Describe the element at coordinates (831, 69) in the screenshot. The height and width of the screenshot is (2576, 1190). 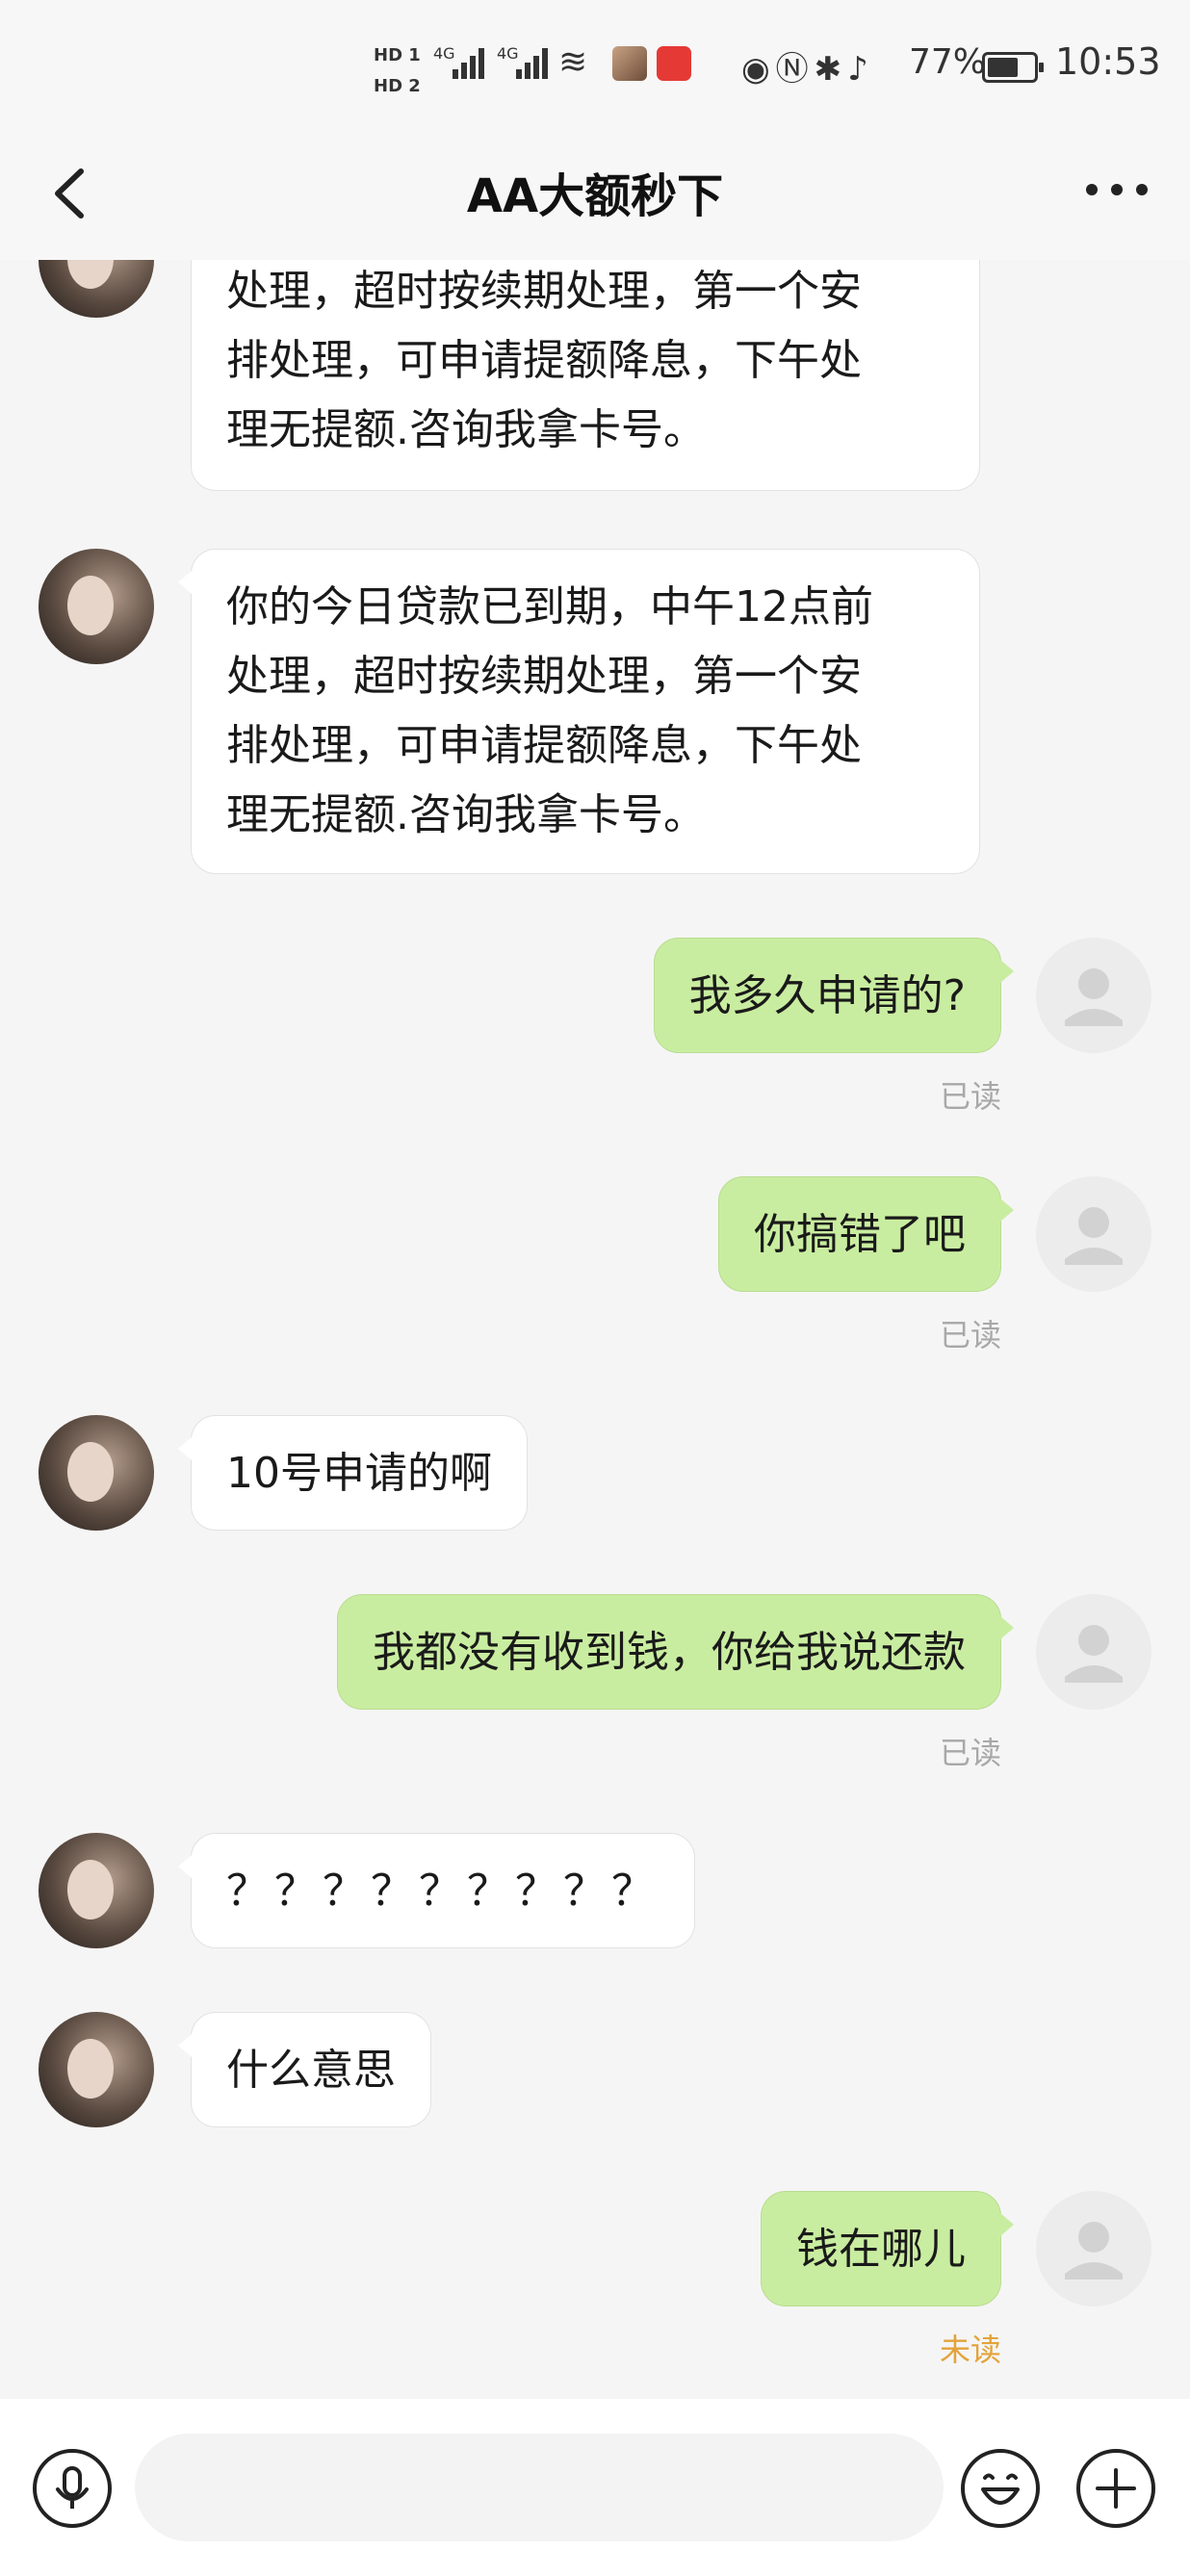
I see `bluetooth-icon: ✱` at that location.